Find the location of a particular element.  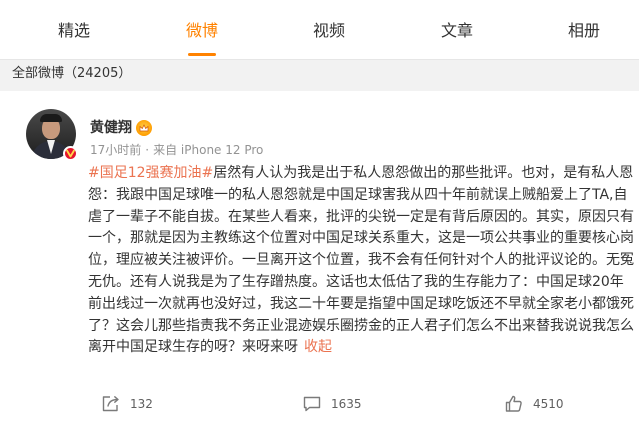

vip-crown-icon is located at coordinates (144, 128).